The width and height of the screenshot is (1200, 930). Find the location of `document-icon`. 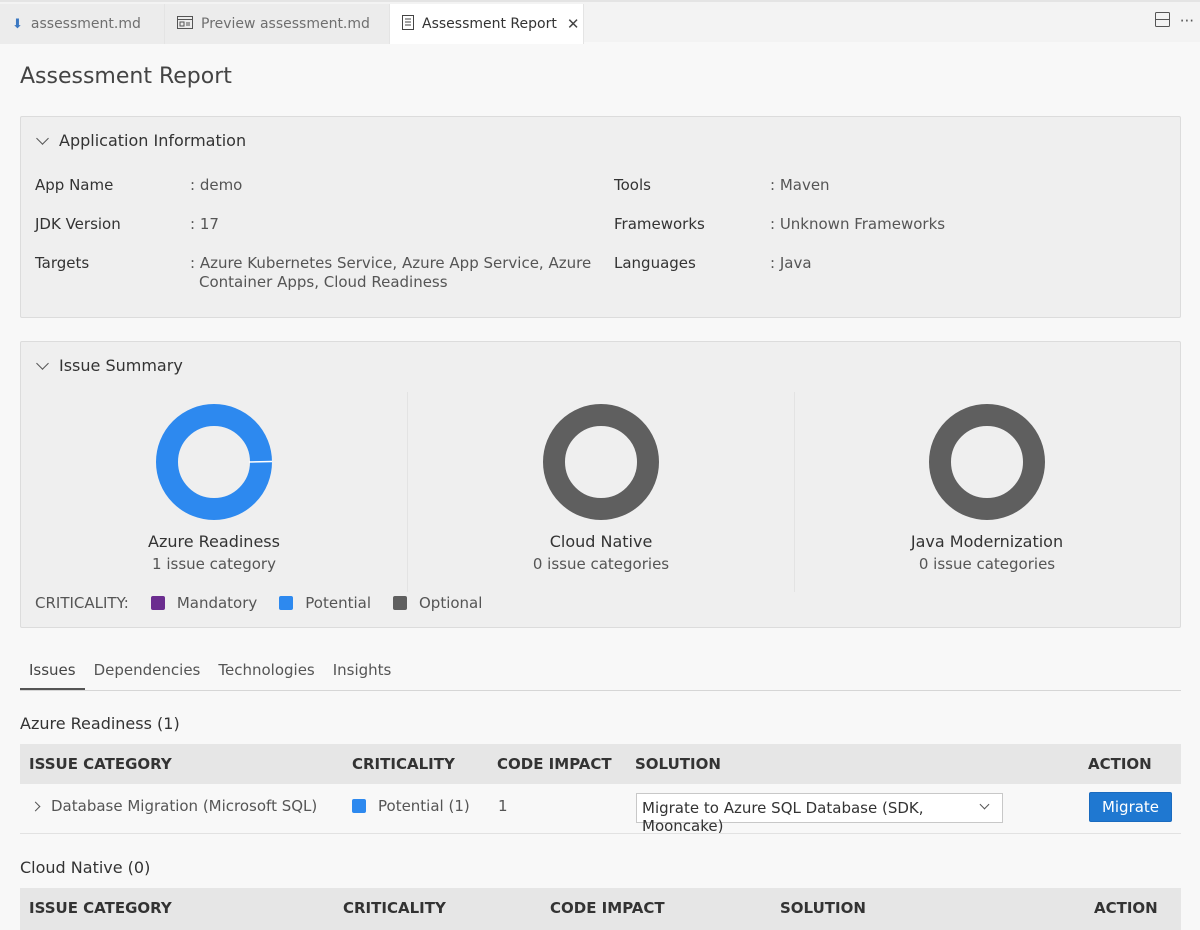

document-icon is located at coordinates (408, 24).